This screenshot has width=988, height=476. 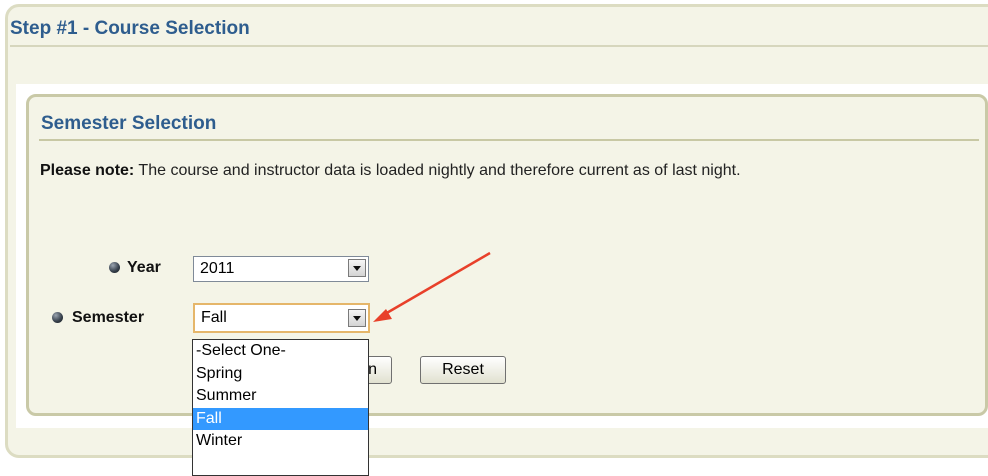 What do you see at coordinates (437, 283) in the screenshot?
I see `annotation-arrow-line` at bounding box center [437, 283].